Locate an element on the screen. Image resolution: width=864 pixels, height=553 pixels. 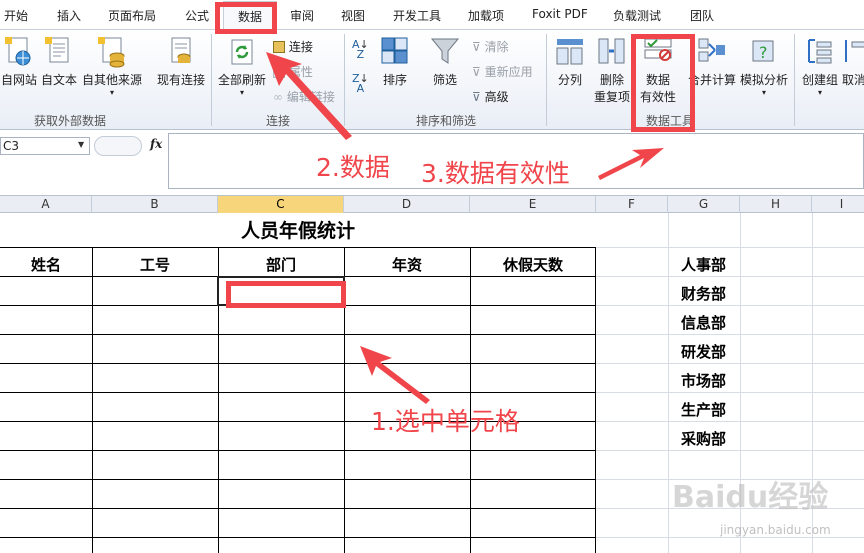
arrow-to-cell is located at coordinates (395, 375).